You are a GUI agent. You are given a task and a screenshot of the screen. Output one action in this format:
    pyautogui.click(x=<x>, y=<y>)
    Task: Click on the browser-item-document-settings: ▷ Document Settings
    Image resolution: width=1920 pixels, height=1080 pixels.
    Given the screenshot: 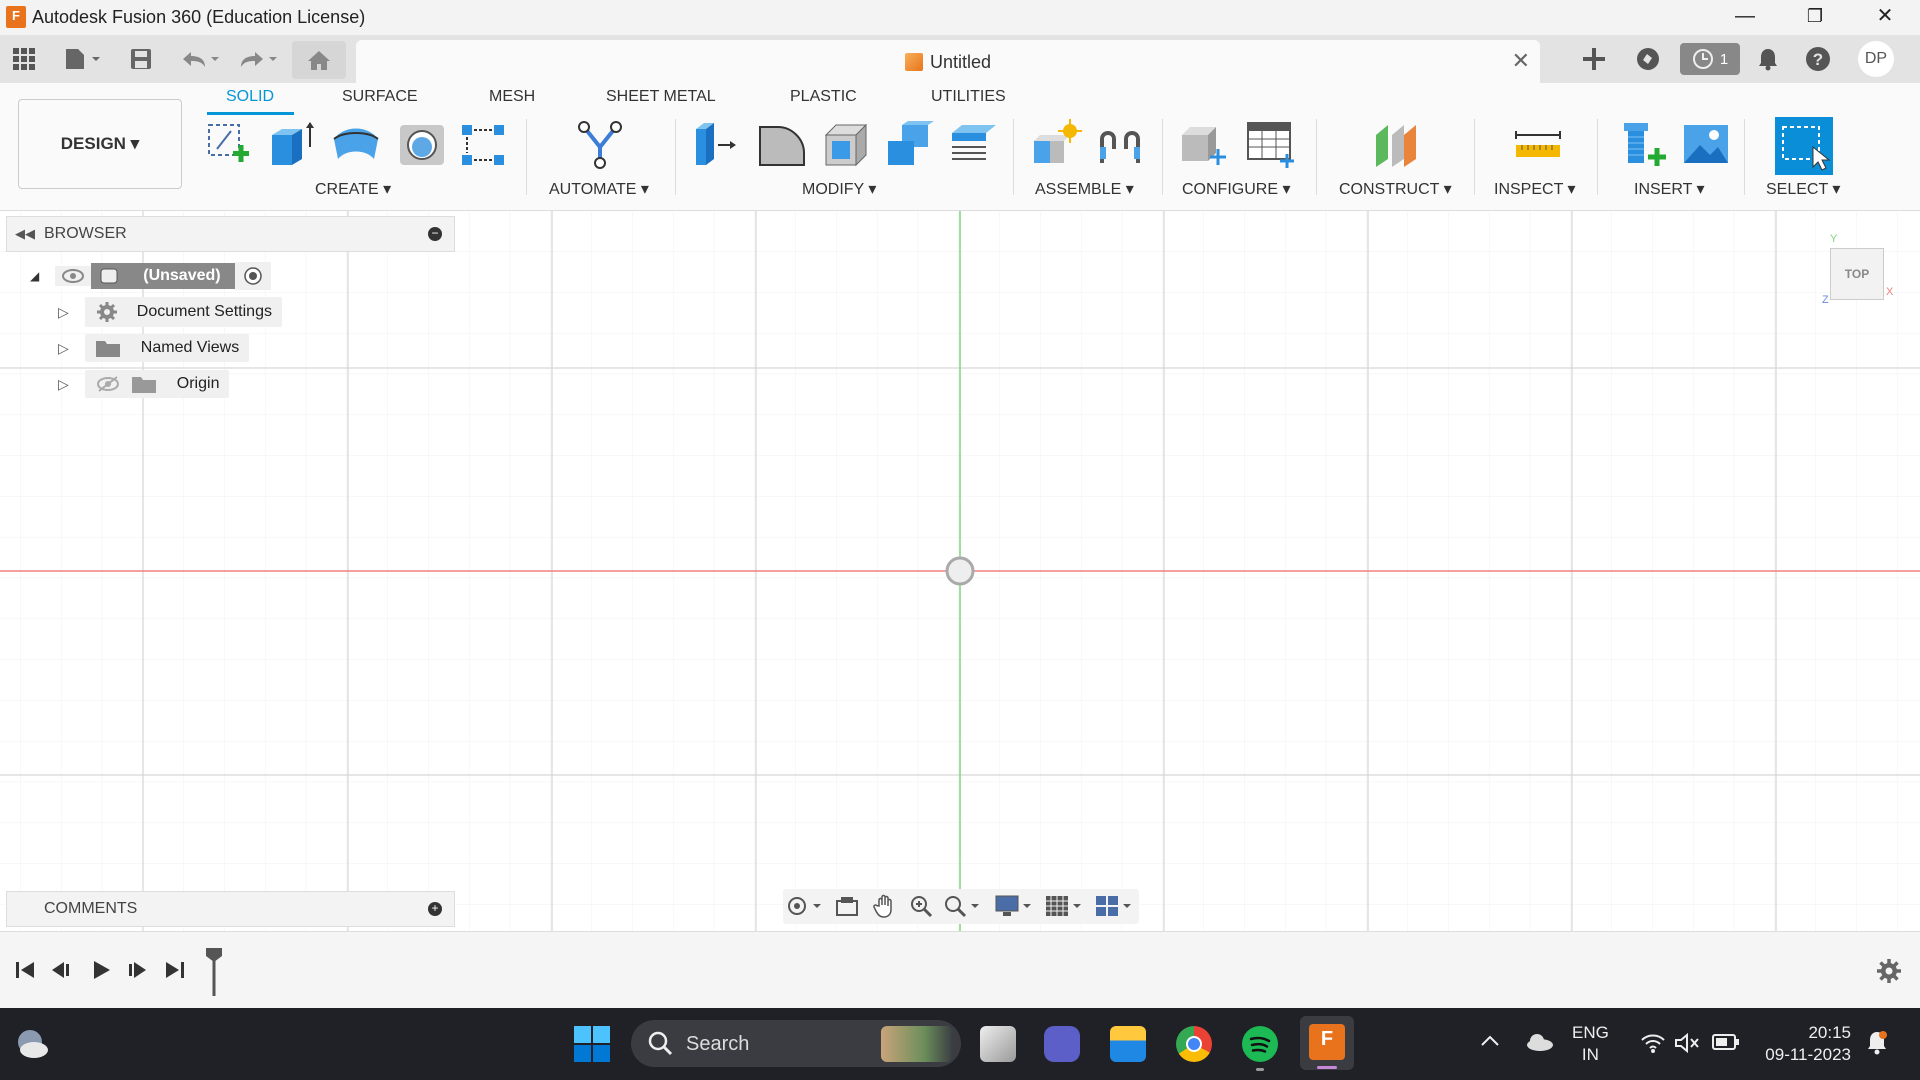 What is the action you would take?
    pyautogui.click(x=170, y=312)
    